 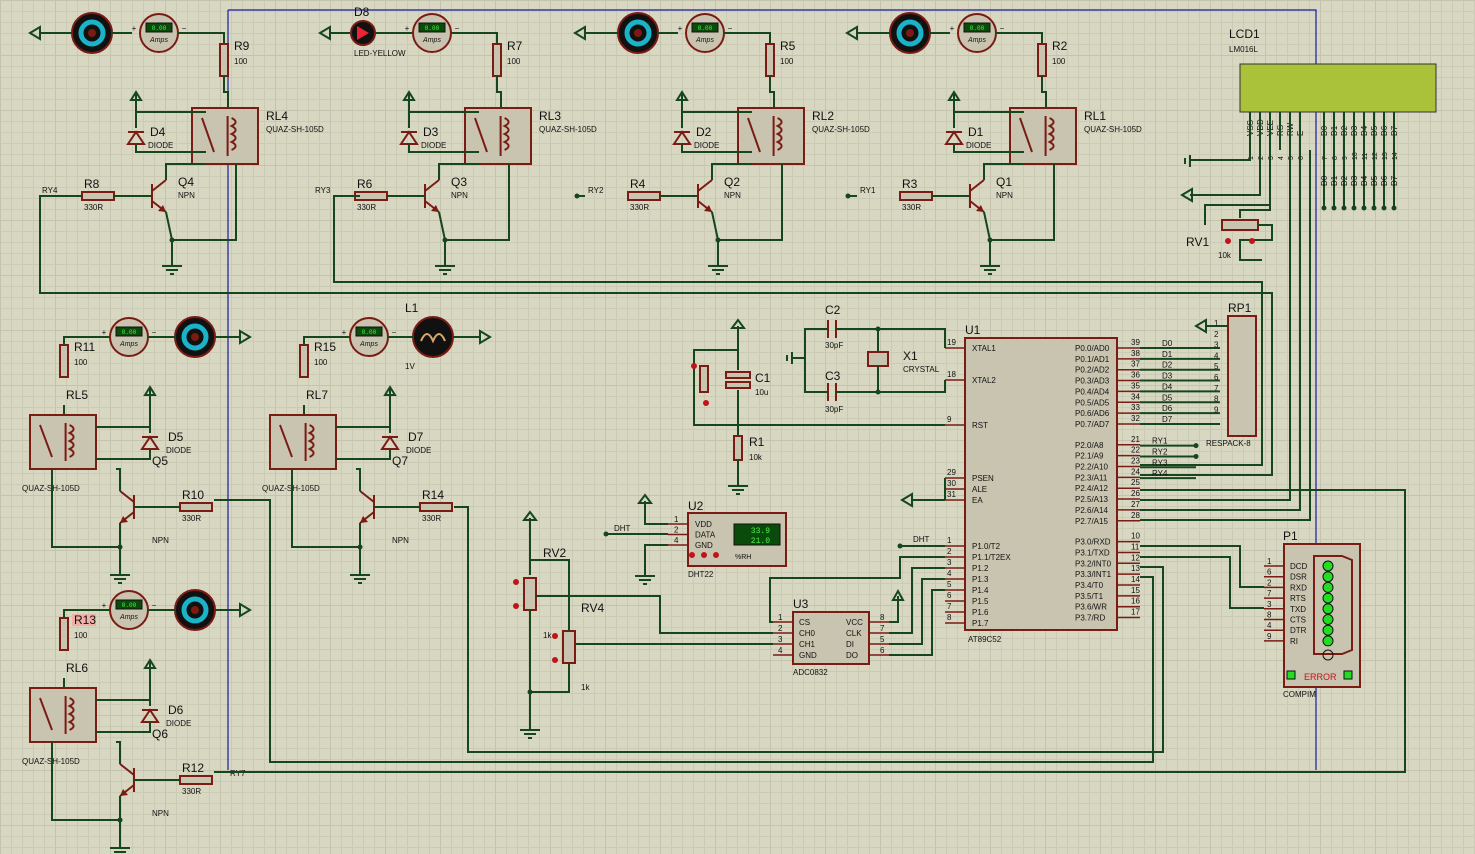 I want to click on mcu-pin-name: P3.0/RXD, so click(x=1093, y=542).